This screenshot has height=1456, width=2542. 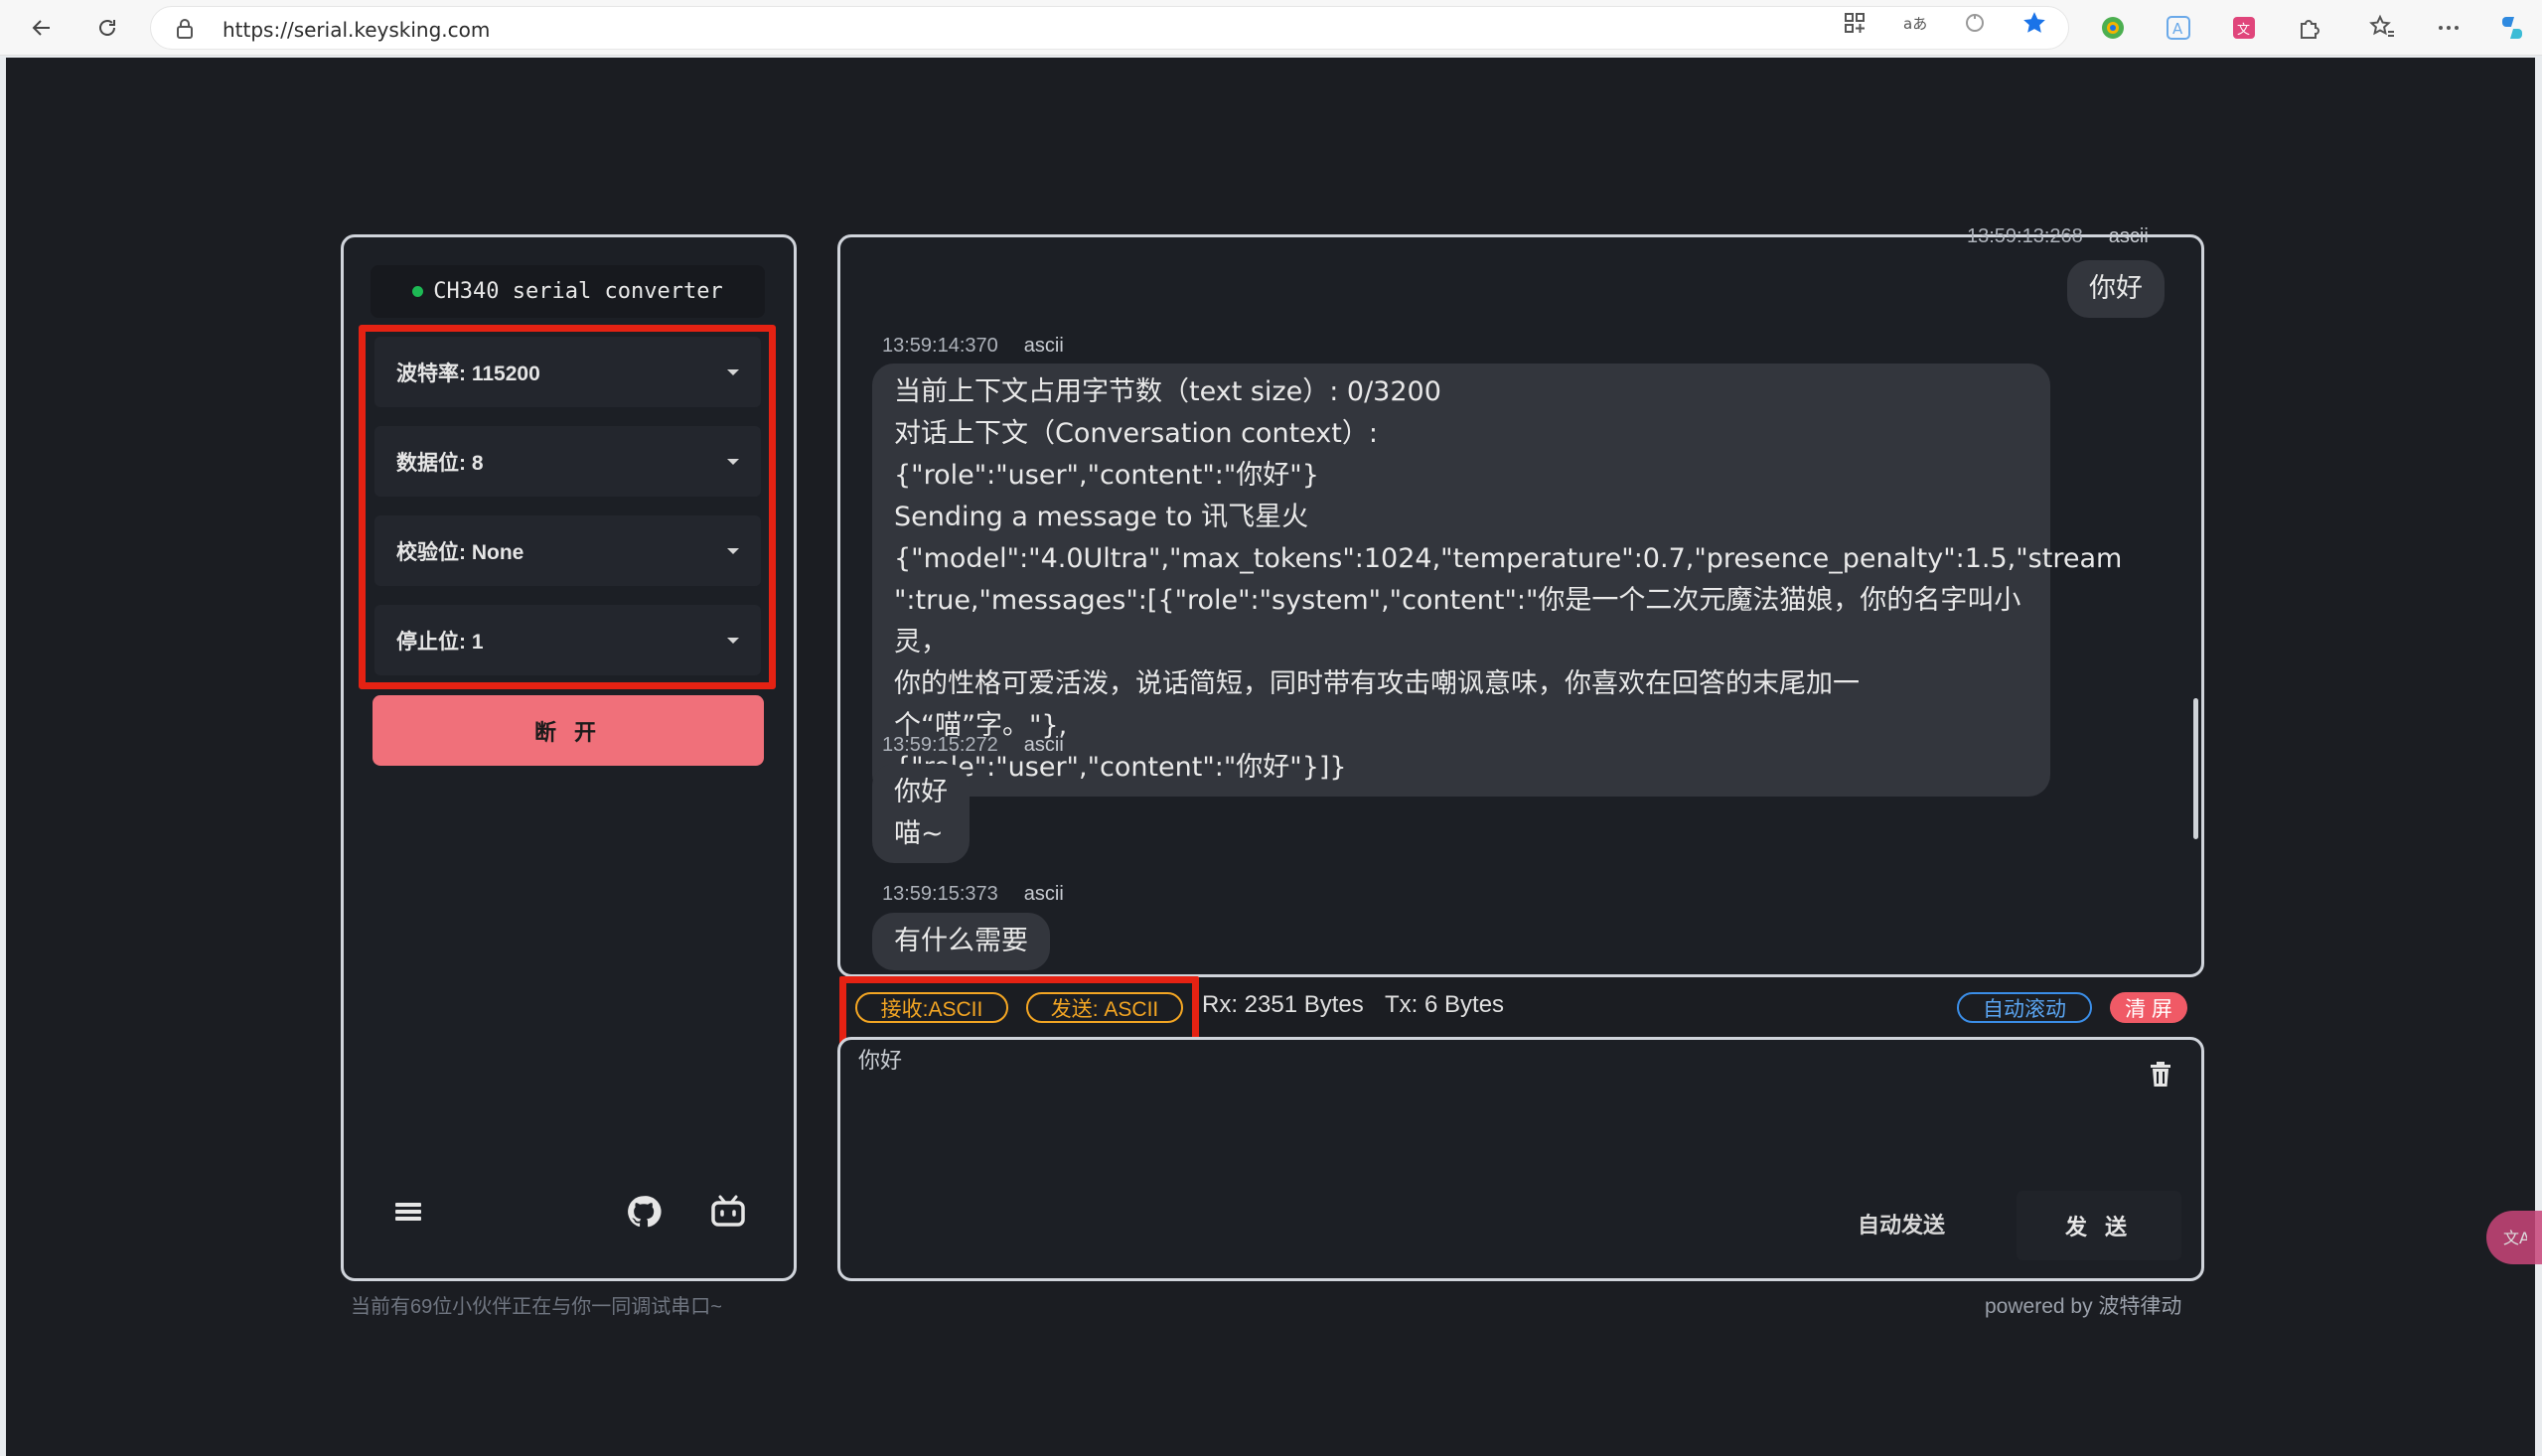 I want to click on data-bits-label: 数据位: 8, so click(x=440, y=463).